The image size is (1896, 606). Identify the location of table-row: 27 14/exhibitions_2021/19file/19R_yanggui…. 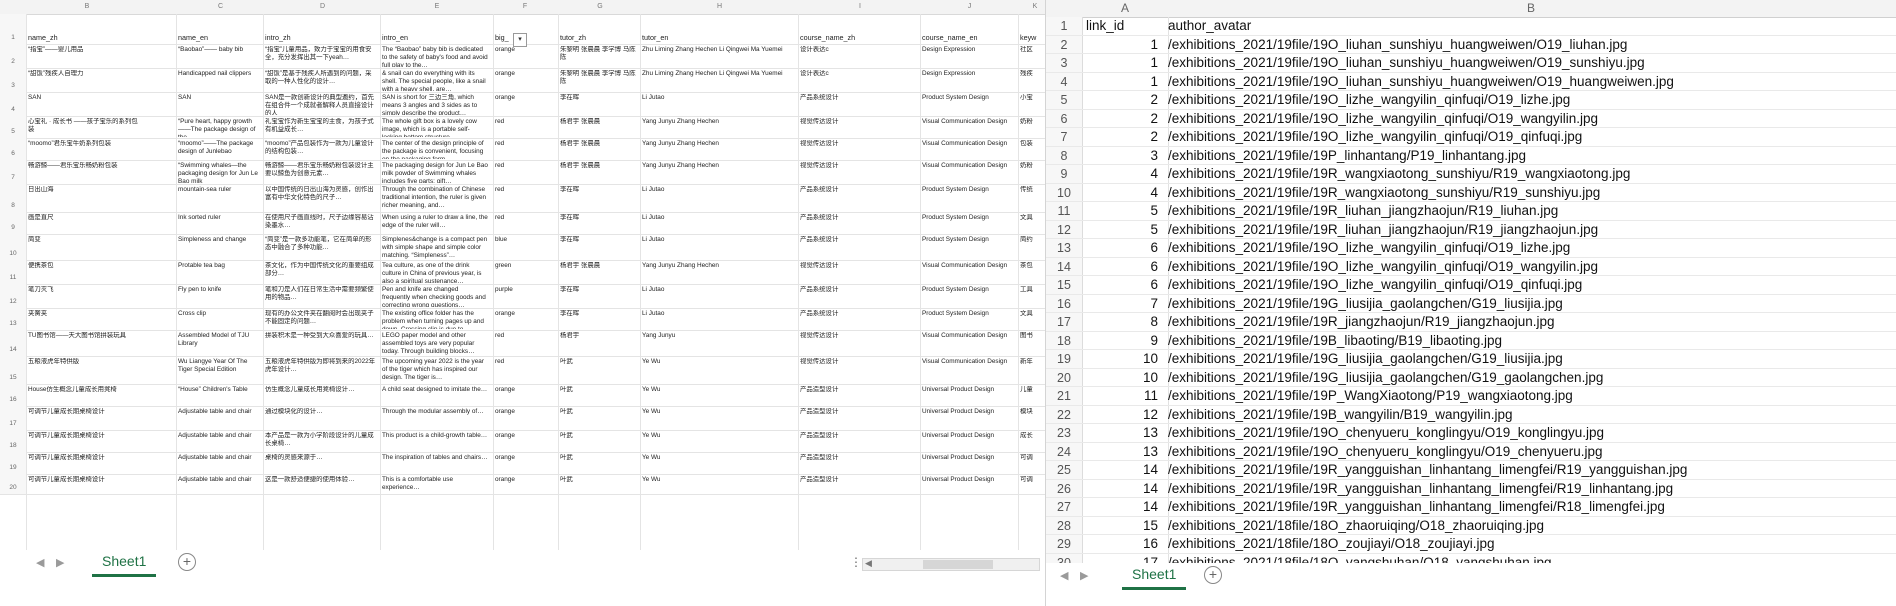
(1471, 507).